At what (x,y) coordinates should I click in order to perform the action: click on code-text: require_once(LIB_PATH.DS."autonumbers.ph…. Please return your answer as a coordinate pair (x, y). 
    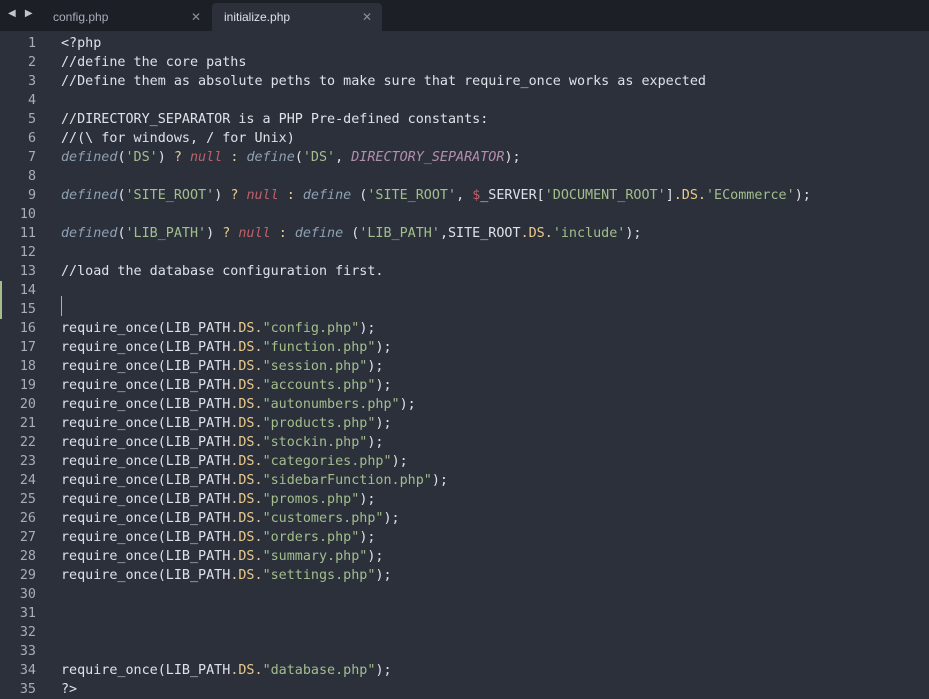
    Looking at the image, I should click on (238, 404).